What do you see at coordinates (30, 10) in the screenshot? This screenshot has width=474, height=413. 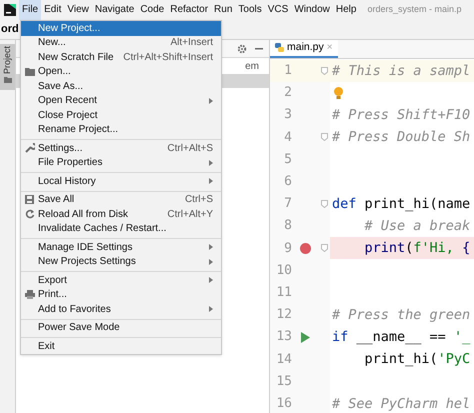 I see `menu-item: File` at bounding box center [30, 10].